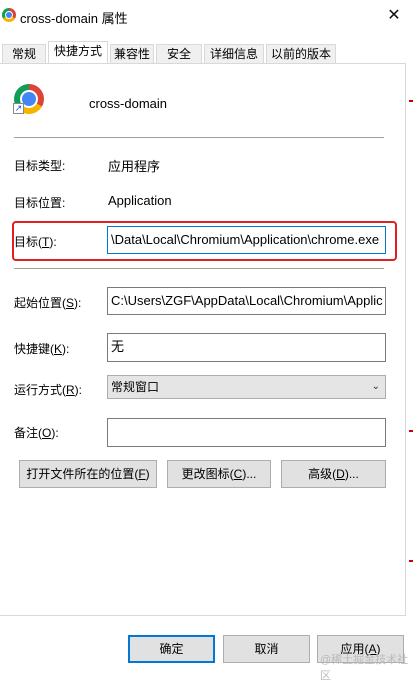 The height and width of the screenshot is (683, 413). What do you see at coordinates (128, 103) in the screenshot?
I see `shortcut-name: cross-domain` at bounding box center [128, 103].